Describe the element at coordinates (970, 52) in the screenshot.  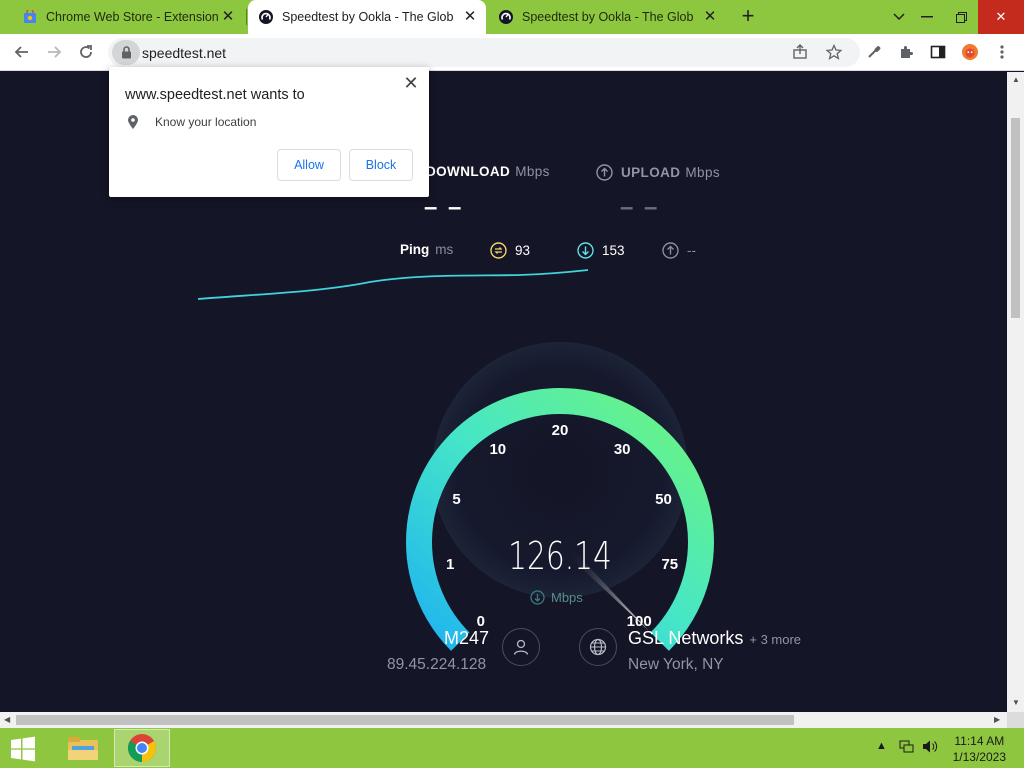
I see `profile-avatar` at that location.